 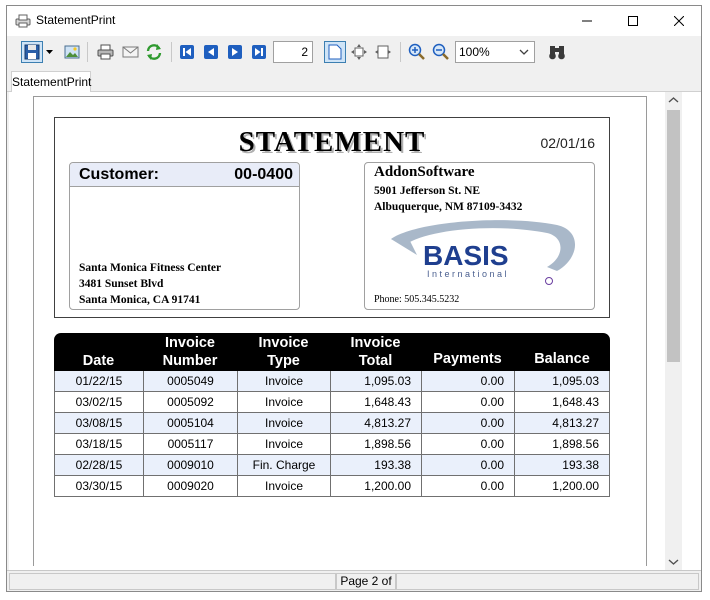 I want to click on cell-date: 03/30/15, so click(x=98, y=486).